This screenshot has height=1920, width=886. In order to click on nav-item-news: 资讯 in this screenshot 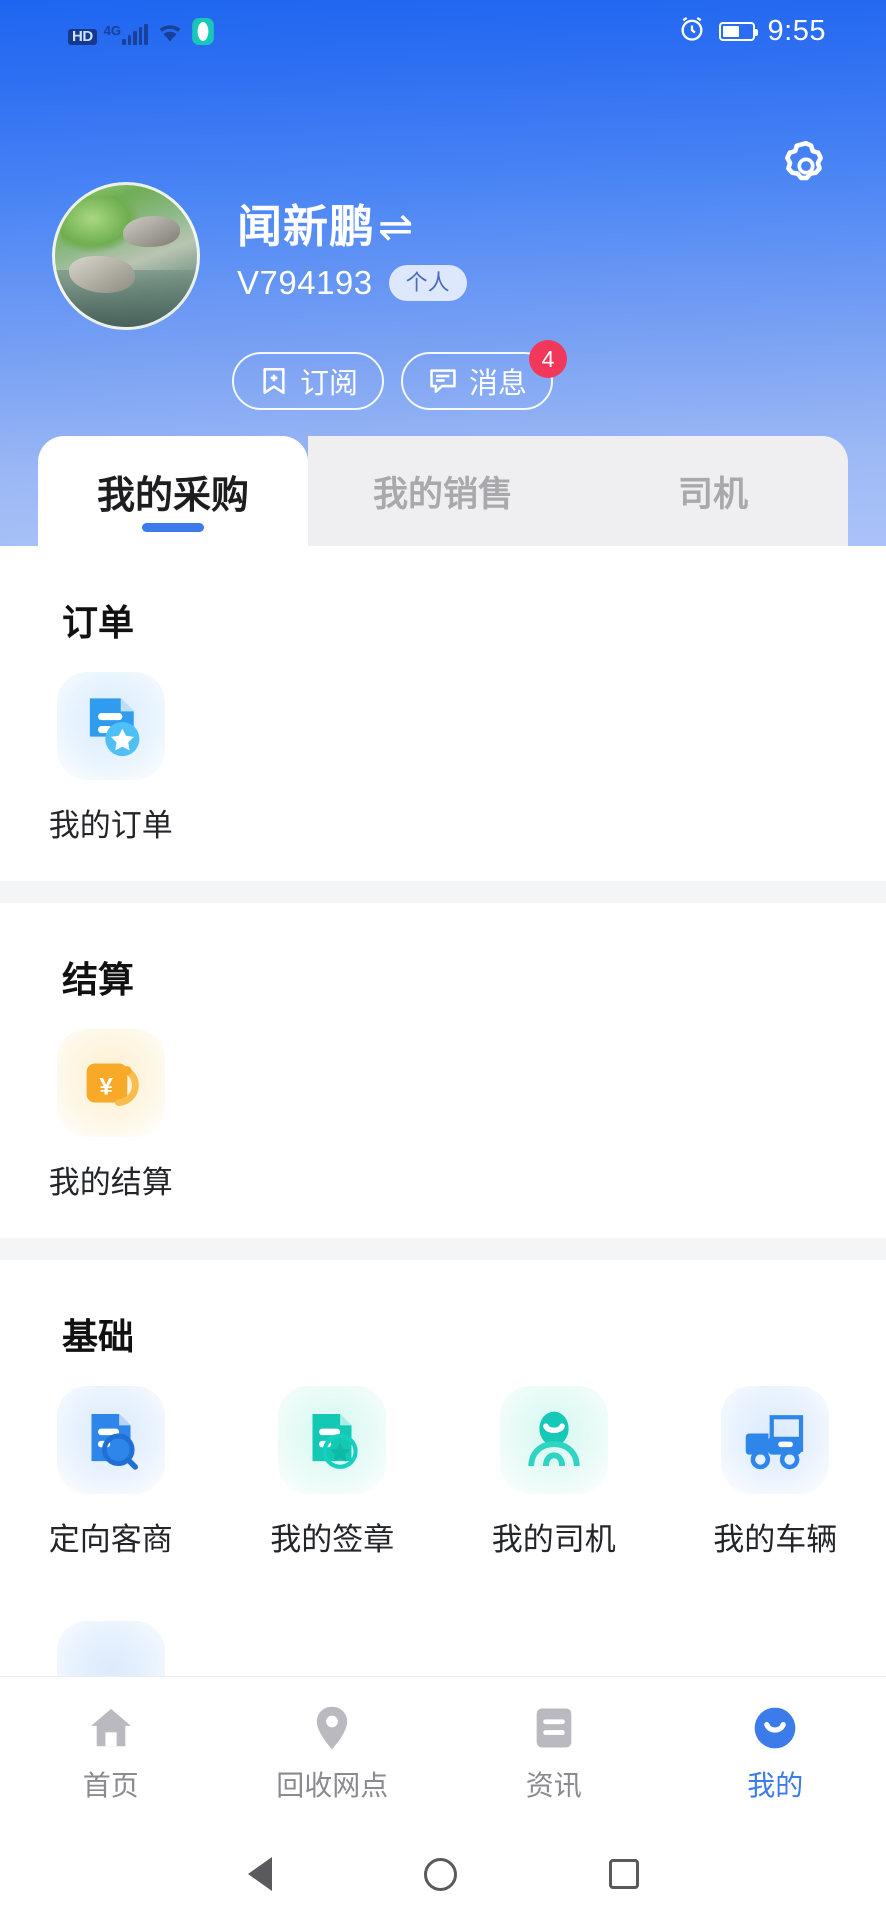, I will do `click(554, 1753)`.